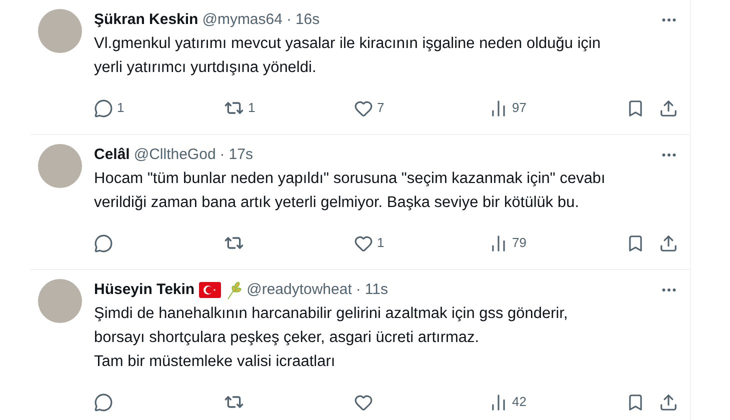 This screenshot has width=730, height=420. Describe the element at coordinates (175, 155) in the screenshot. I see `user-handle: @ClltheGod` at that location.